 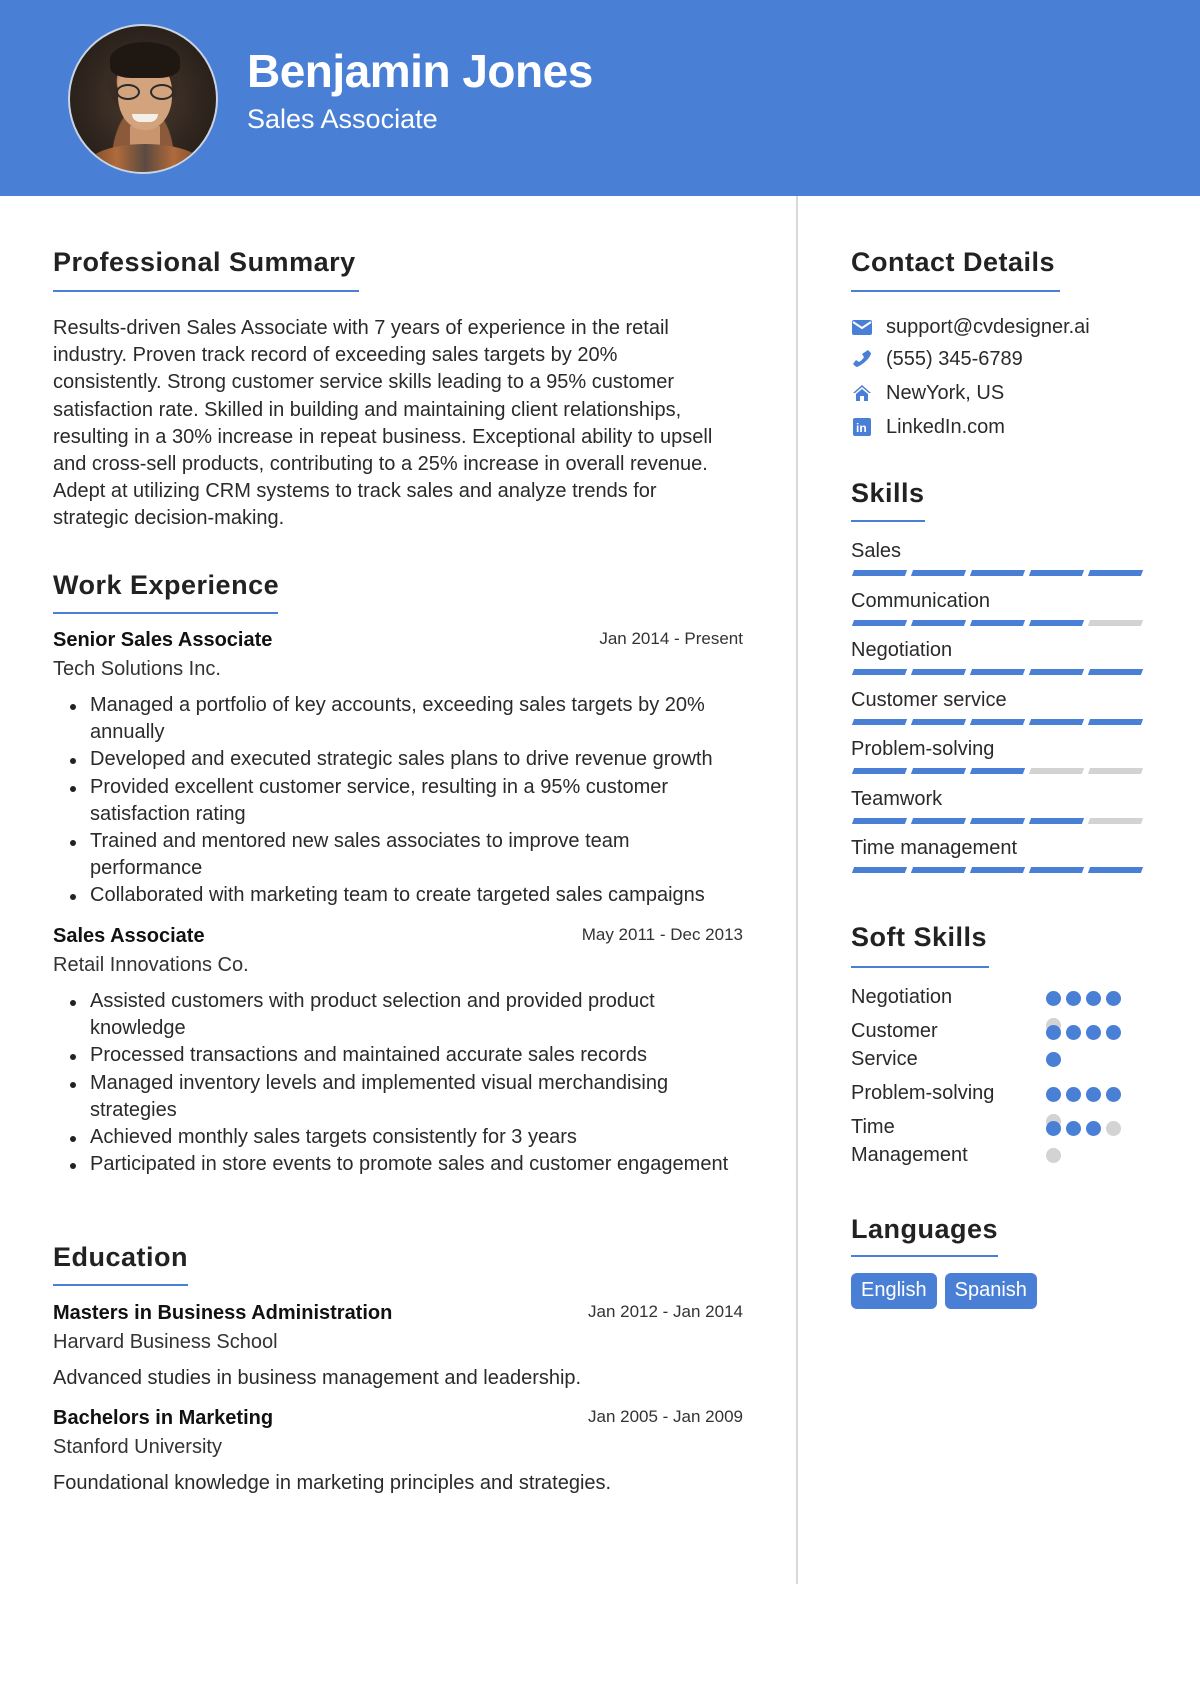 What do you see at coordinates (919, 937) in the screenshot?
I see `section-title-soft-skills: Soft Skills` at bounding box center [919, 937].